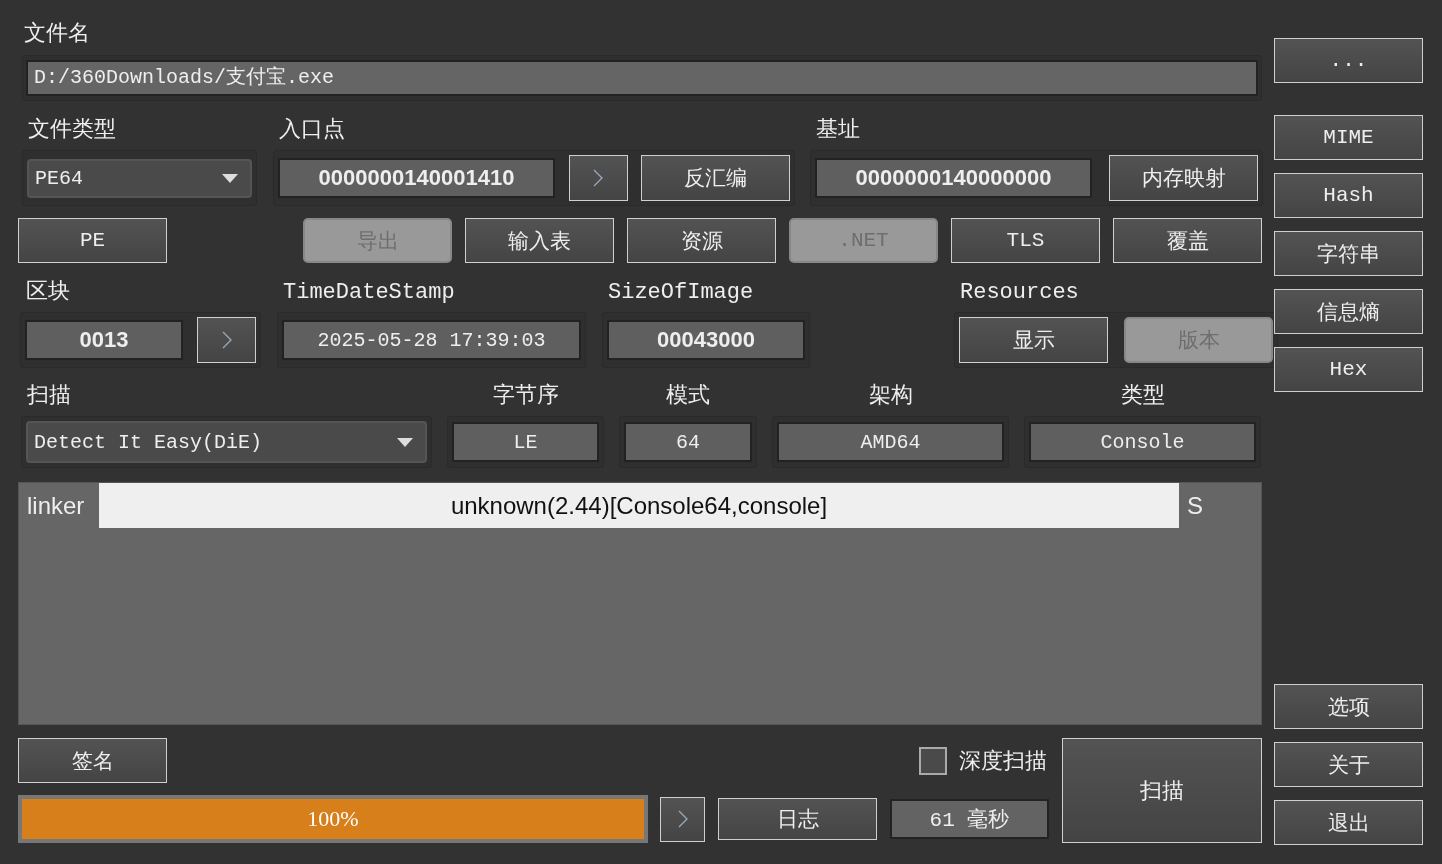  I want to click on field-label: 文件类型, so click(72, 131).